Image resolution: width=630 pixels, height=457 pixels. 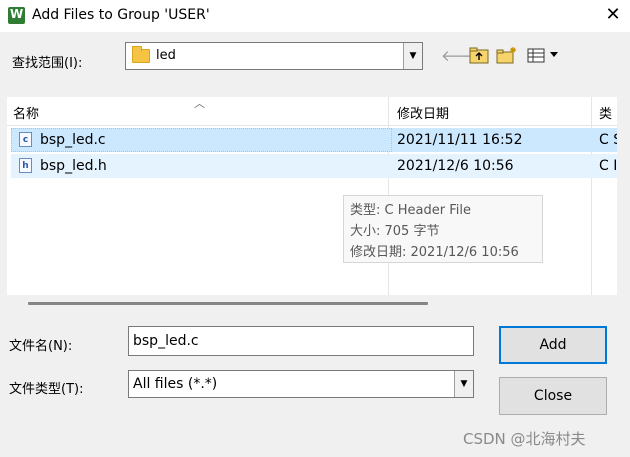 What do you see at coordinates (613, 15) in the screenshot?
I see `close-icon: ✕` at bounding box center [613, 15].